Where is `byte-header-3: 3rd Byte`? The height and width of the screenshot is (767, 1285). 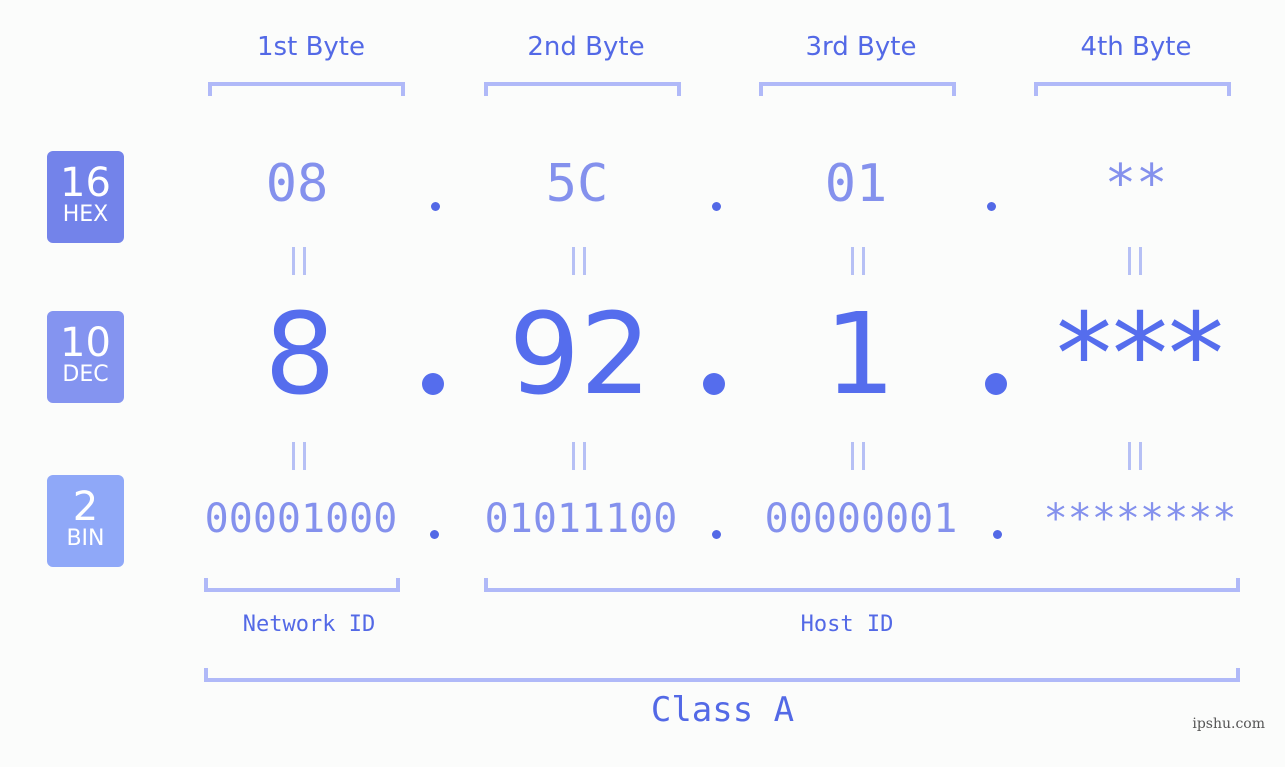 byte-header-3: 3rd Byte is located at coordinates (861, 47).